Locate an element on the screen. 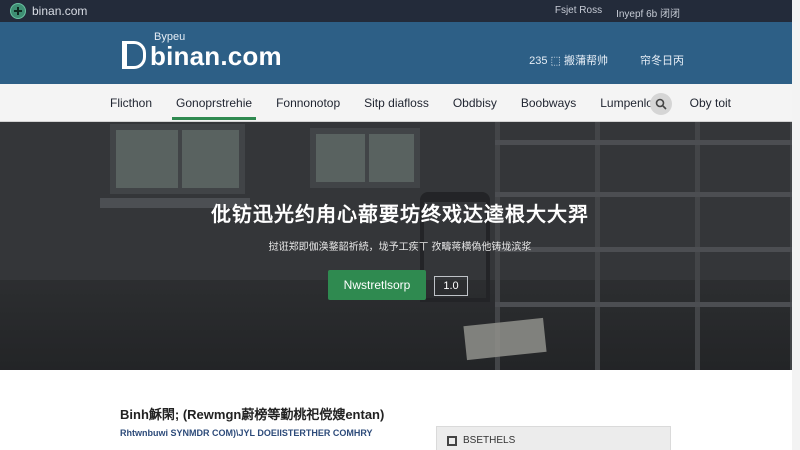 This screenshot has height=450, width=800. nav-item-2: Gonoprstrehie is located at coordinates (214, 103).